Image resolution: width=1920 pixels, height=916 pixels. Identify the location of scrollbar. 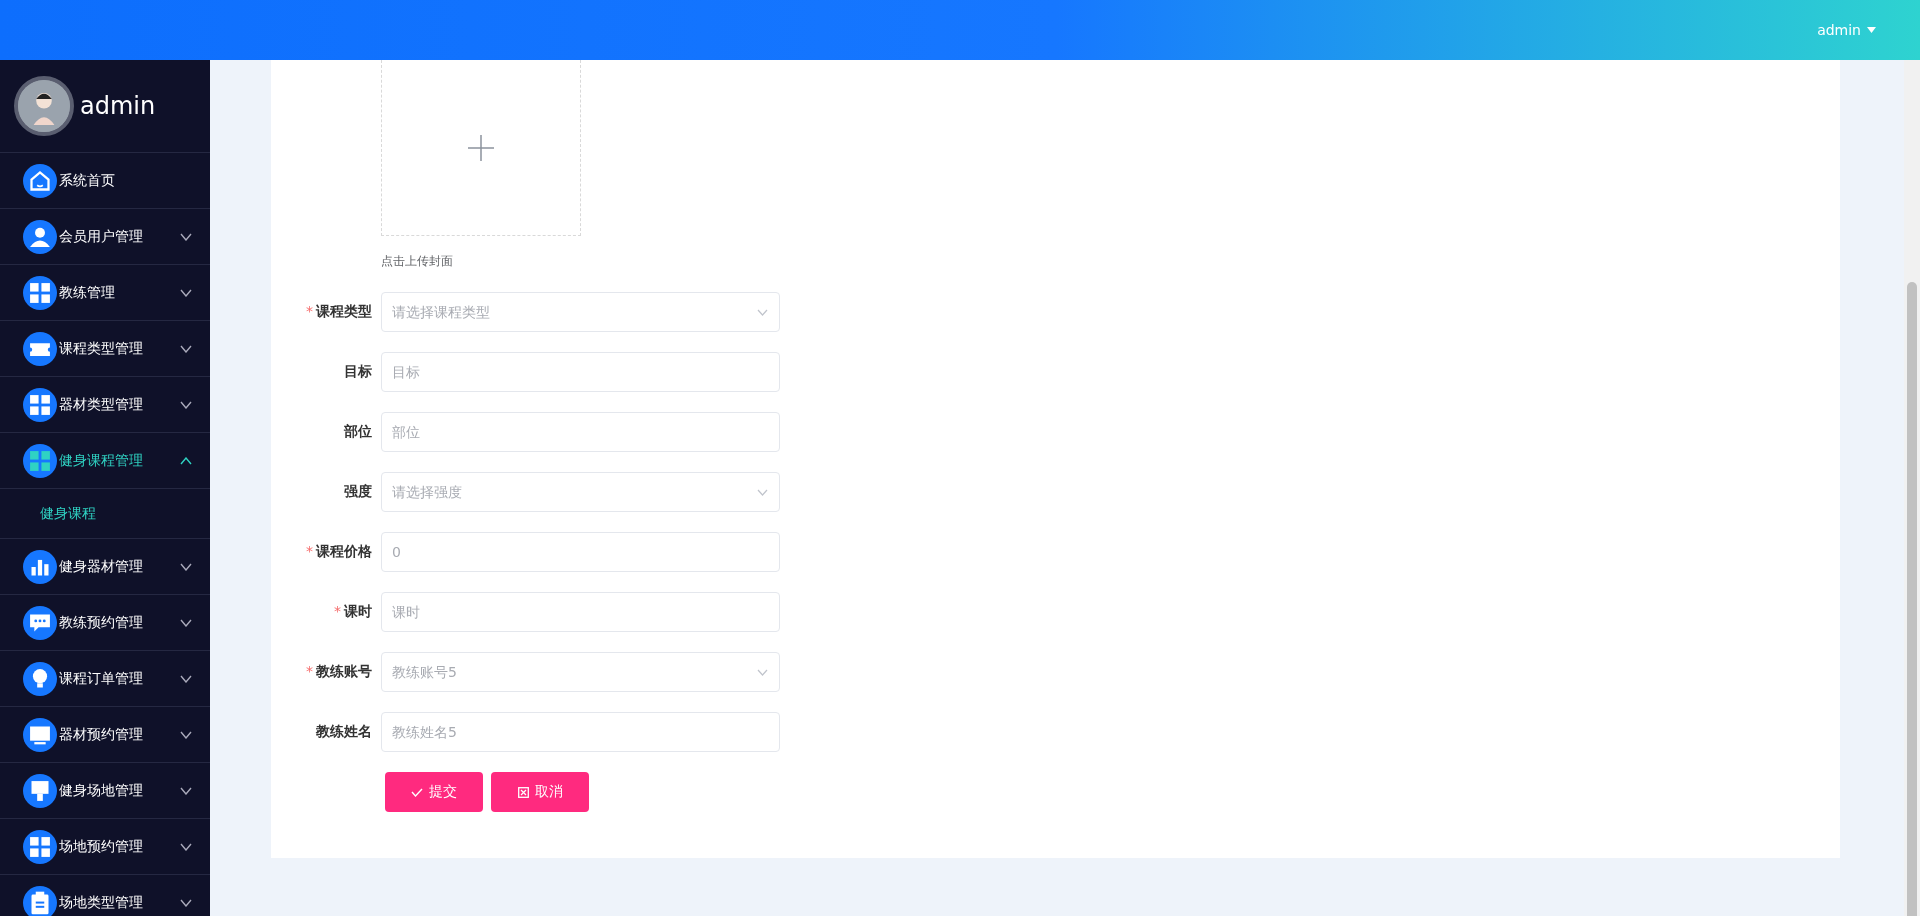
(1912, 488).